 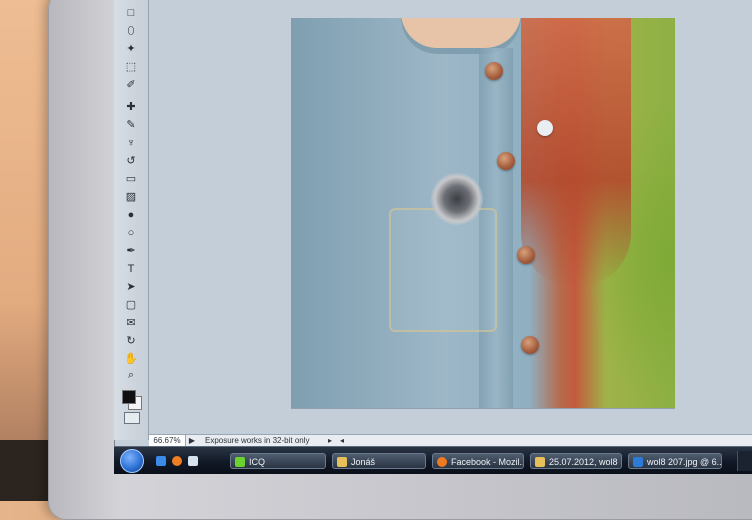 What do you see at coordinates (278, 461) in the screenshot?
I see `taskbar-item-icq: ICQ` at bounding box center [278, 461].